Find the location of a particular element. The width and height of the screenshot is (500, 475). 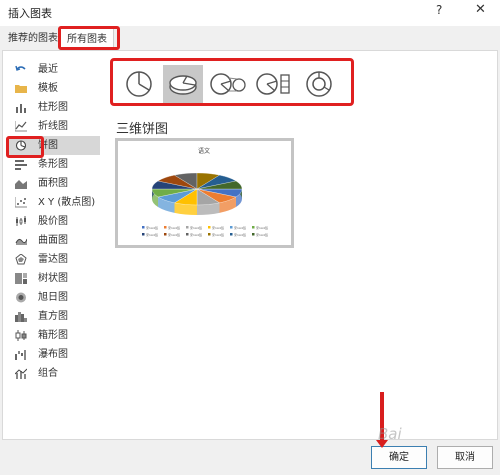

help-icon: ? is located at coordinates (439, 10).